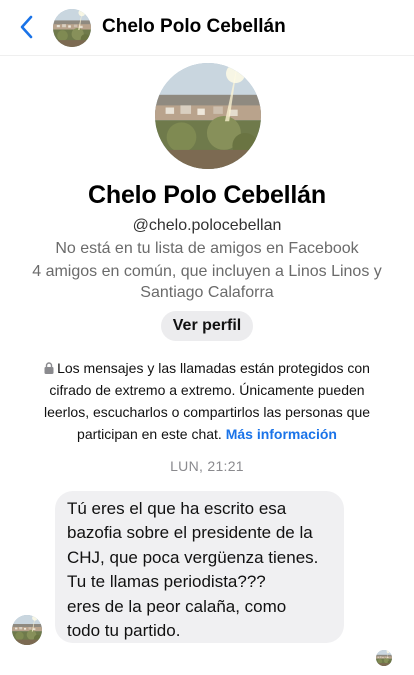  Describe the element at coordinates (281, 434) in the screenshot. I see `more-info-link: Más información` at that location.